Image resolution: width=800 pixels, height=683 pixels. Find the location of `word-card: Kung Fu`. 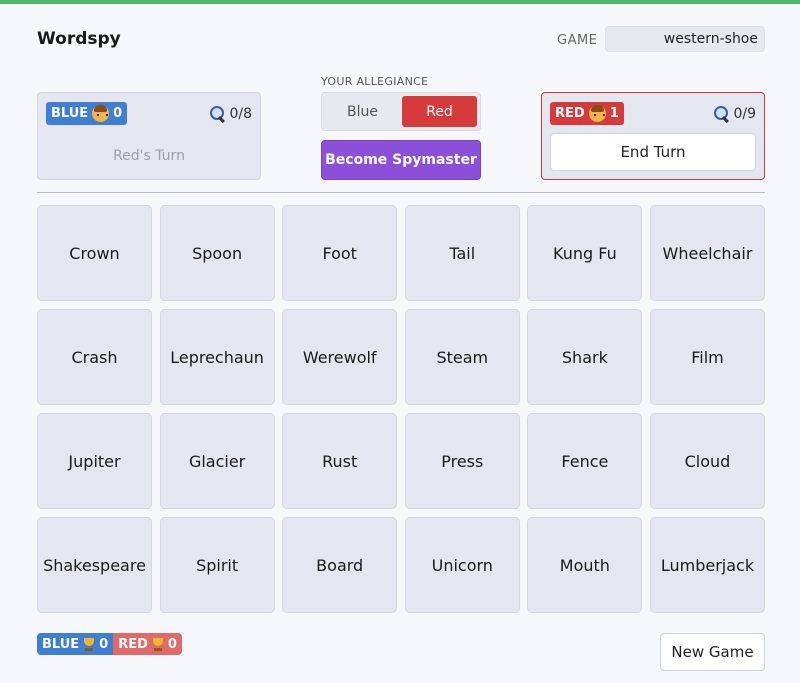

word-card: Kung Fu is located at coordinates (585, 253).